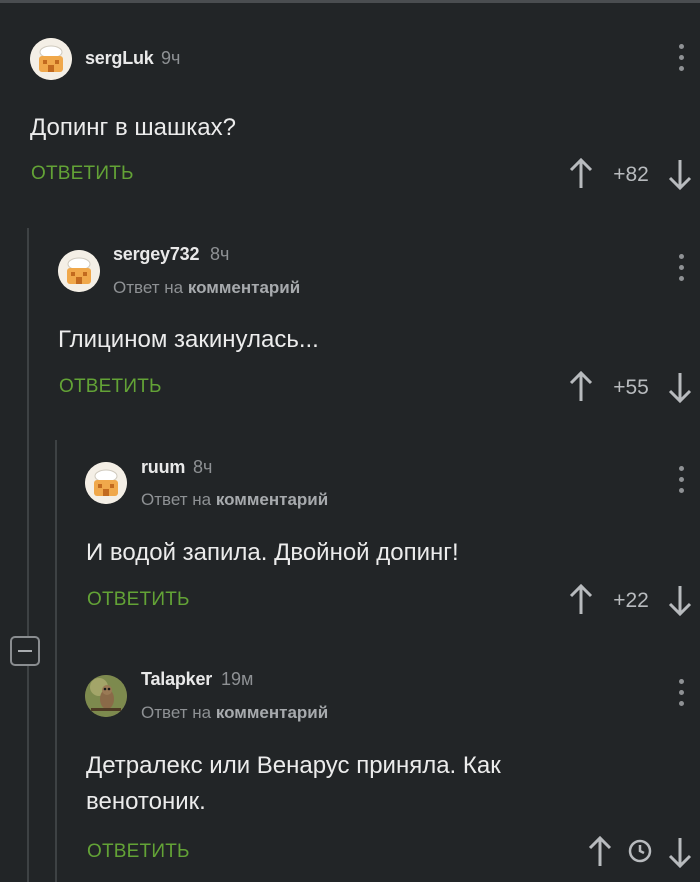 This screenshot has width=700, height=882. What do you see at coordinates (156, 254) in the screenshot?
I see `author-name: sergey732` at bounding box center [156, 254].